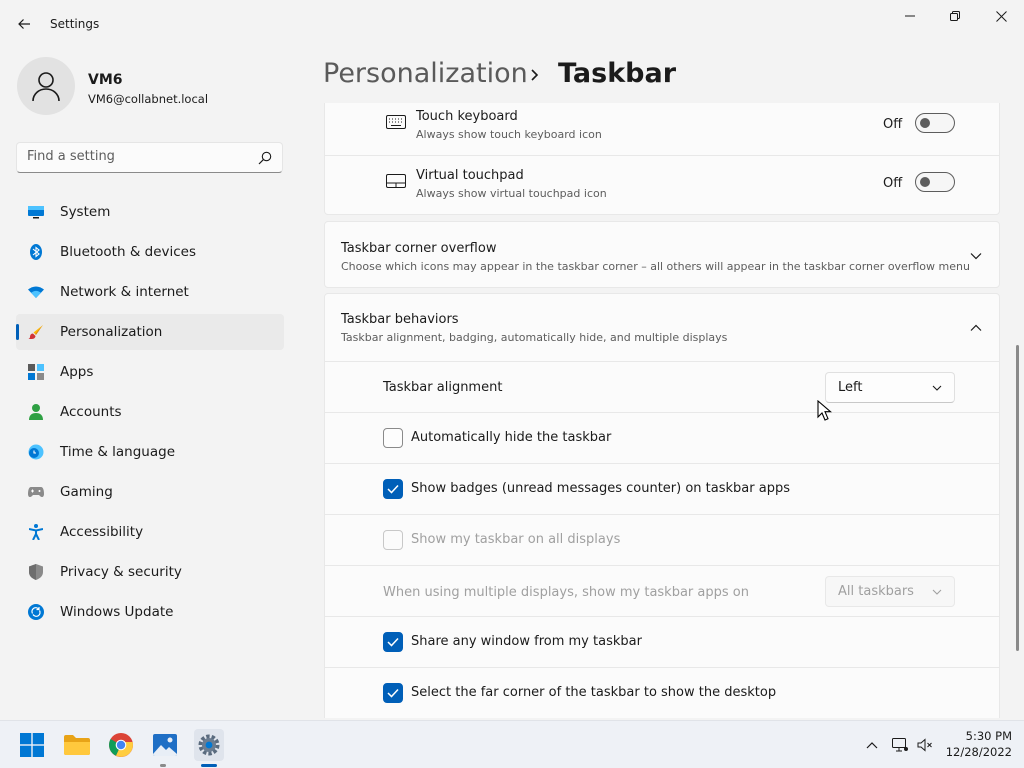 The height and width of the screenshot is (768, 1024). I want to click on sidebar-item-label: Privacy & security, so click(121, 572).